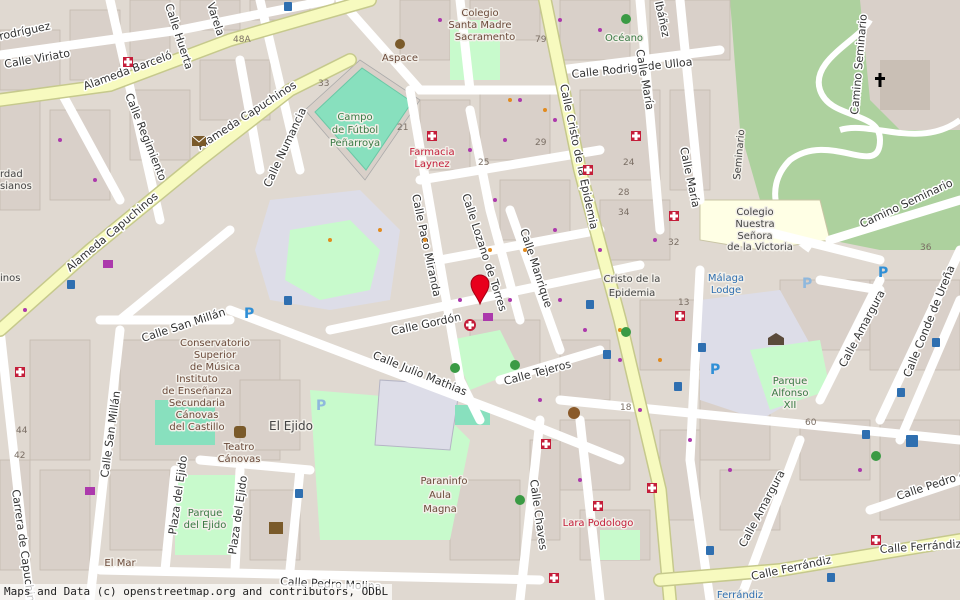 This screenshot has height=600, width=960. What do you see at coordinates (205, 513) in the screenshot?
I see `label-parque-ejido-1: Parque` at bounding box center [205, 513].